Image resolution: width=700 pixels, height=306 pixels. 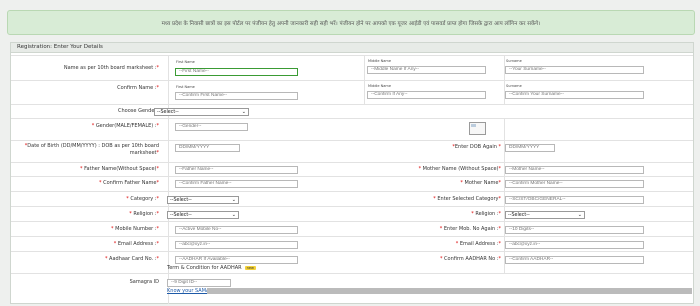 I want to click on choose-gender-label: Choose Gender*, so click(x=138, y=111).